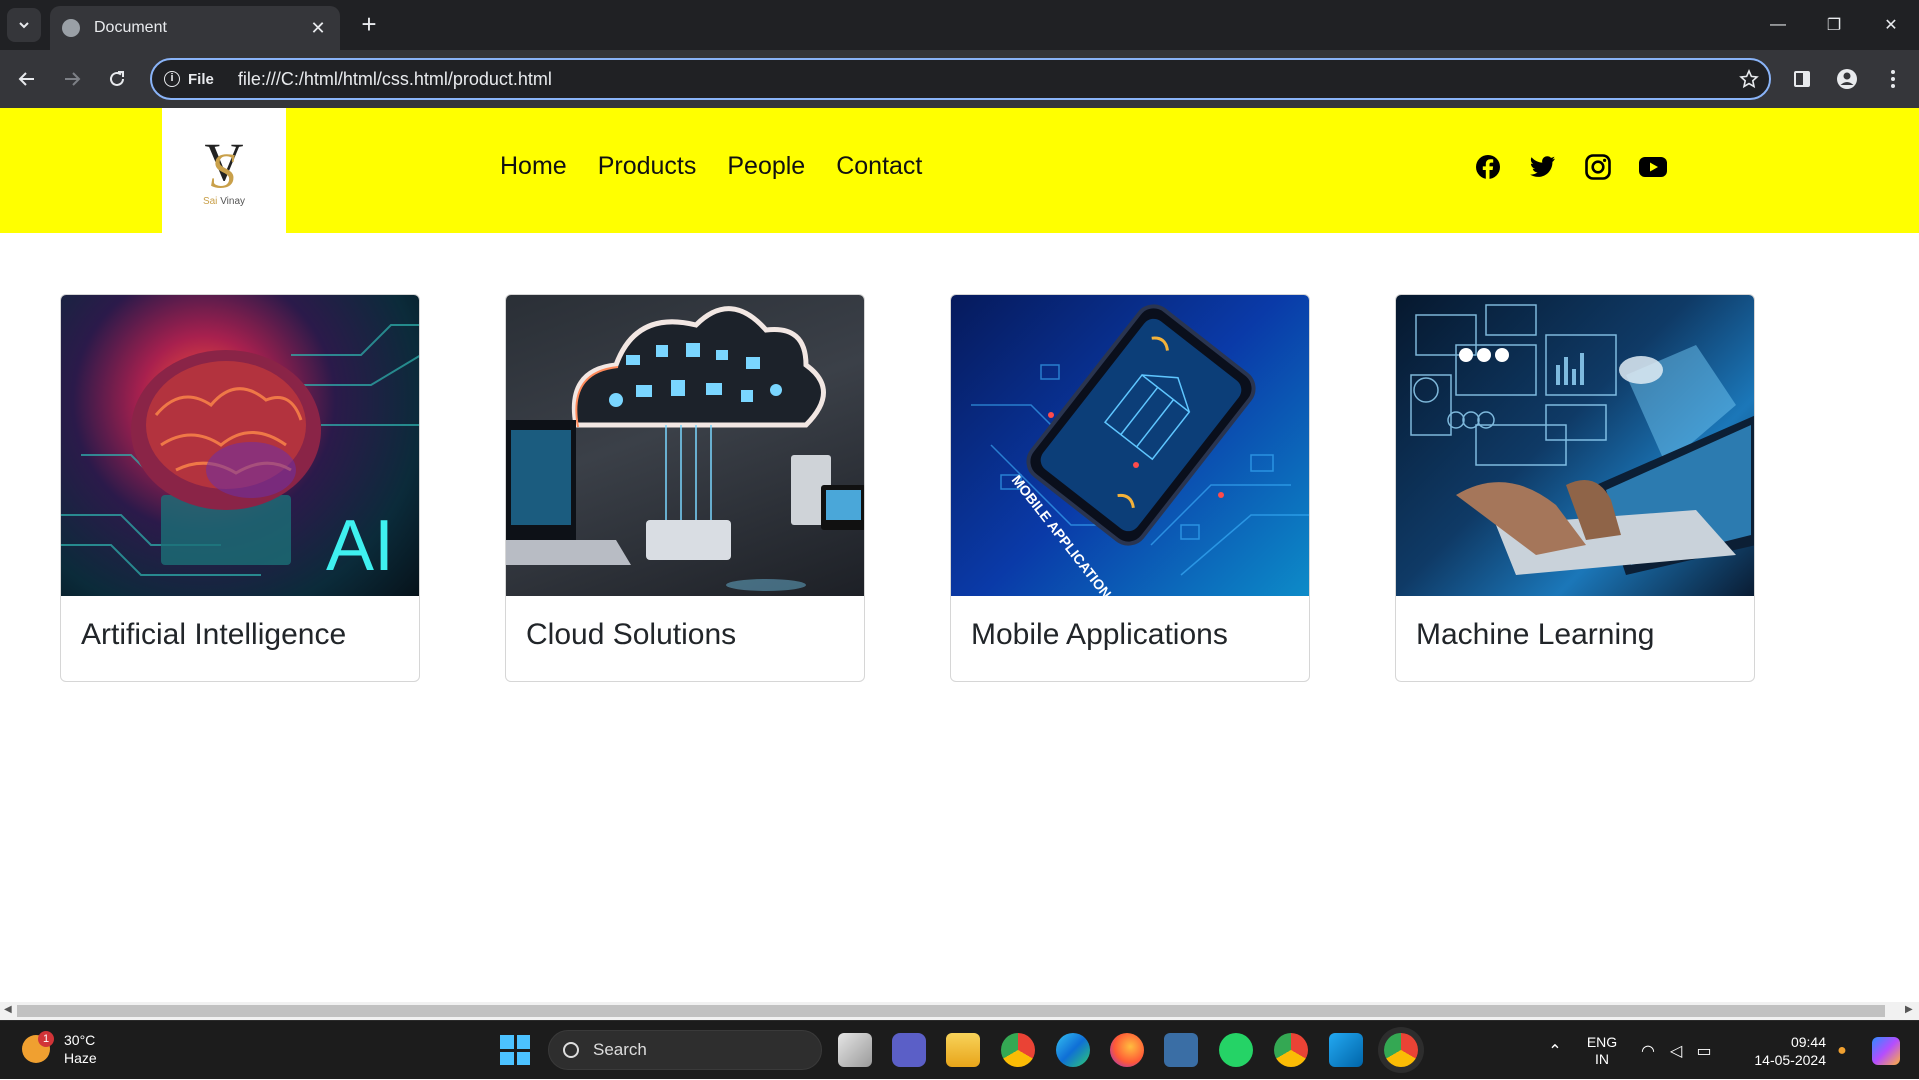 The height and width of the screenshot is (1080, 1919). Describe the element at coordinates (1749, 79) in the screenshot. I see `bookmark-star-icon` at that location.